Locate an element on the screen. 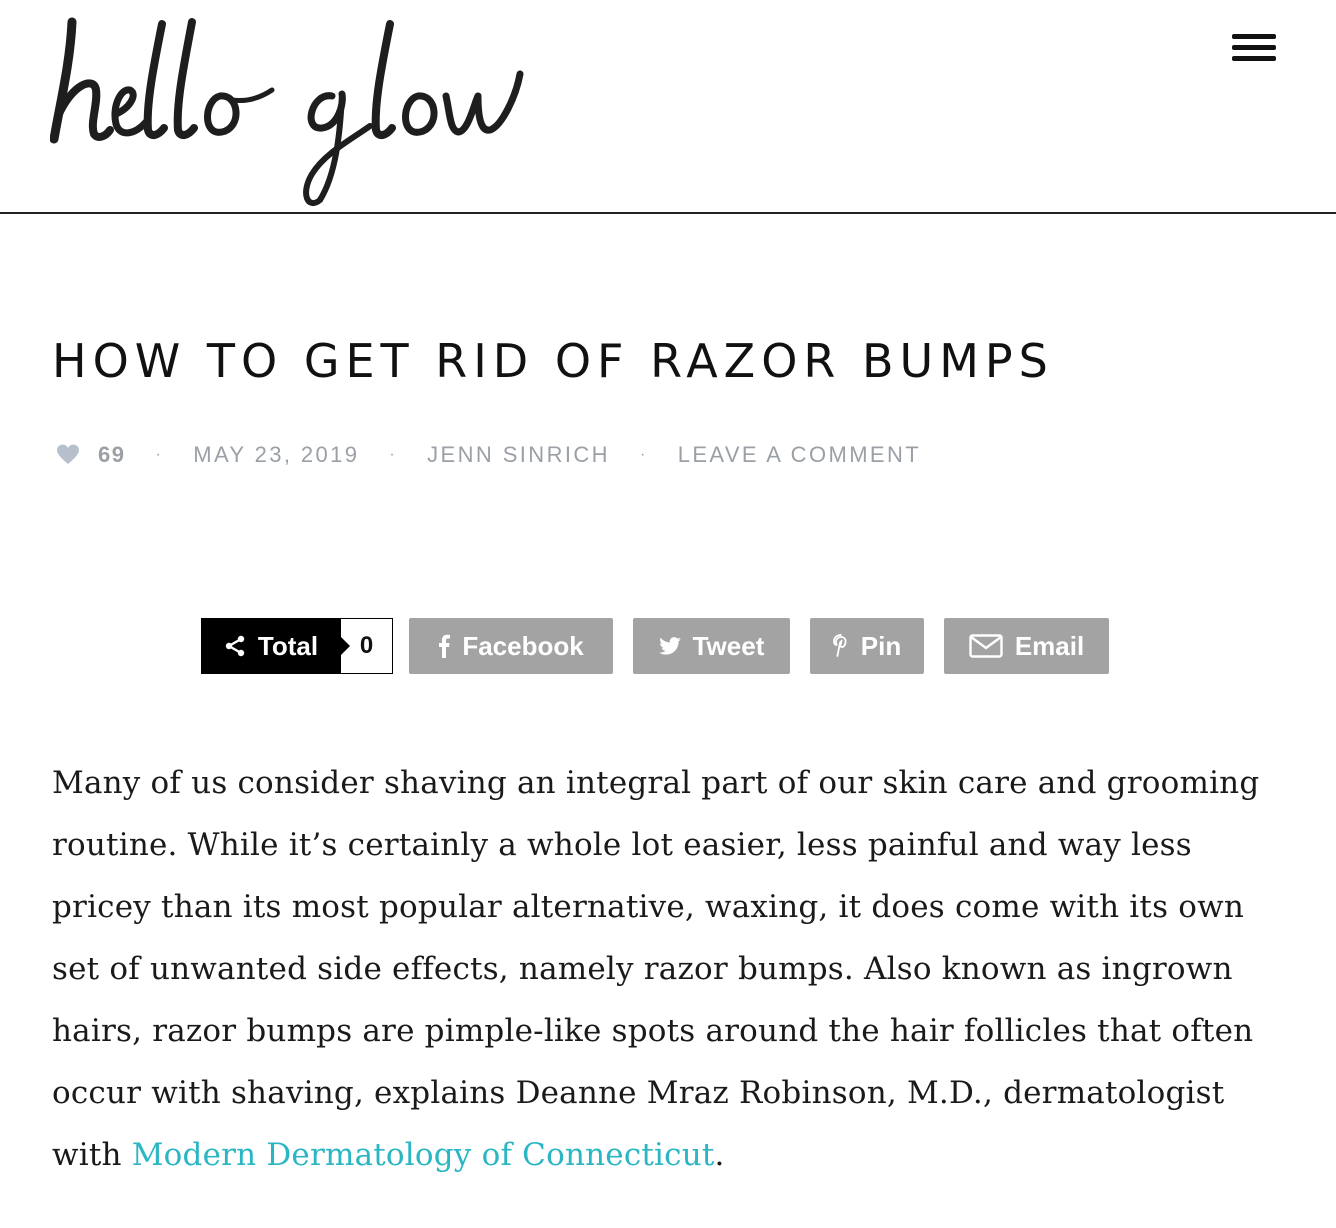 The height and width of the screenshot is (1228, 1336). heart-icon is located at coordinates (68, 455).